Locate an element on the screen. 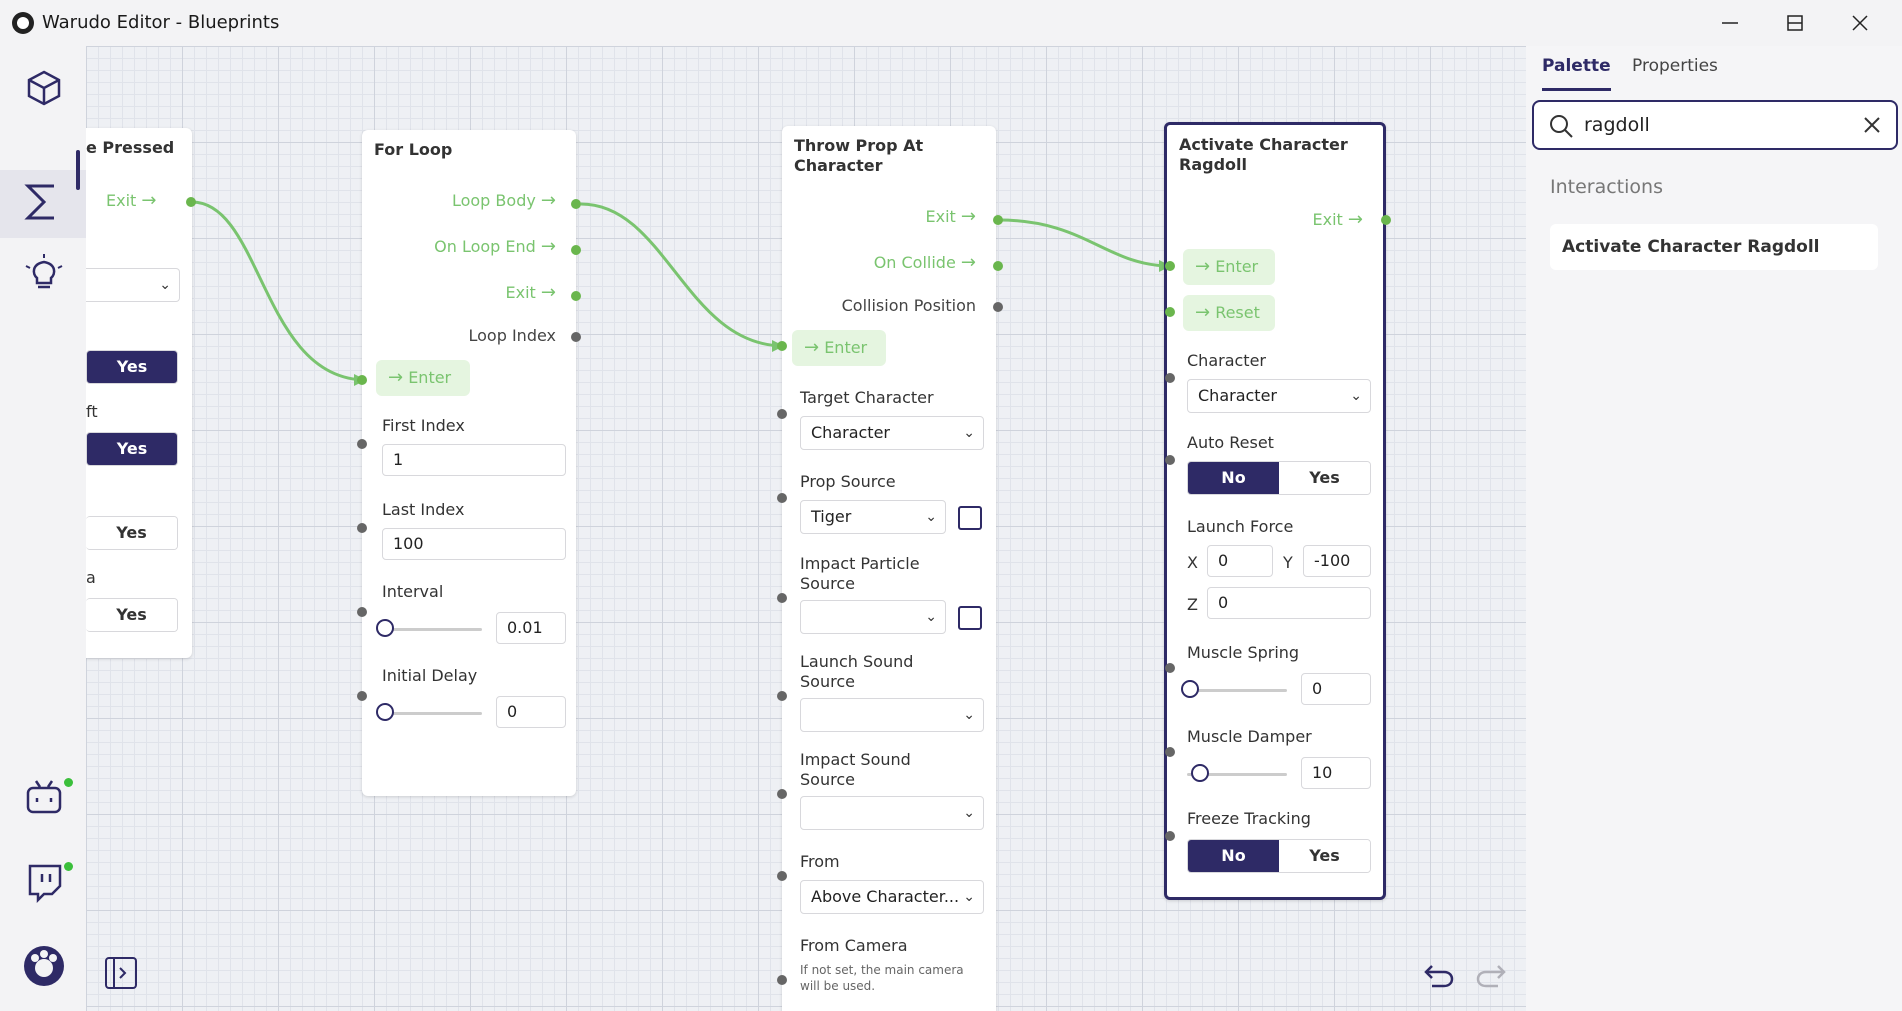 The height and width of the screenshot is (1011, 1902). character-select: Character ⌄ is located at coordinates (1279, 396).